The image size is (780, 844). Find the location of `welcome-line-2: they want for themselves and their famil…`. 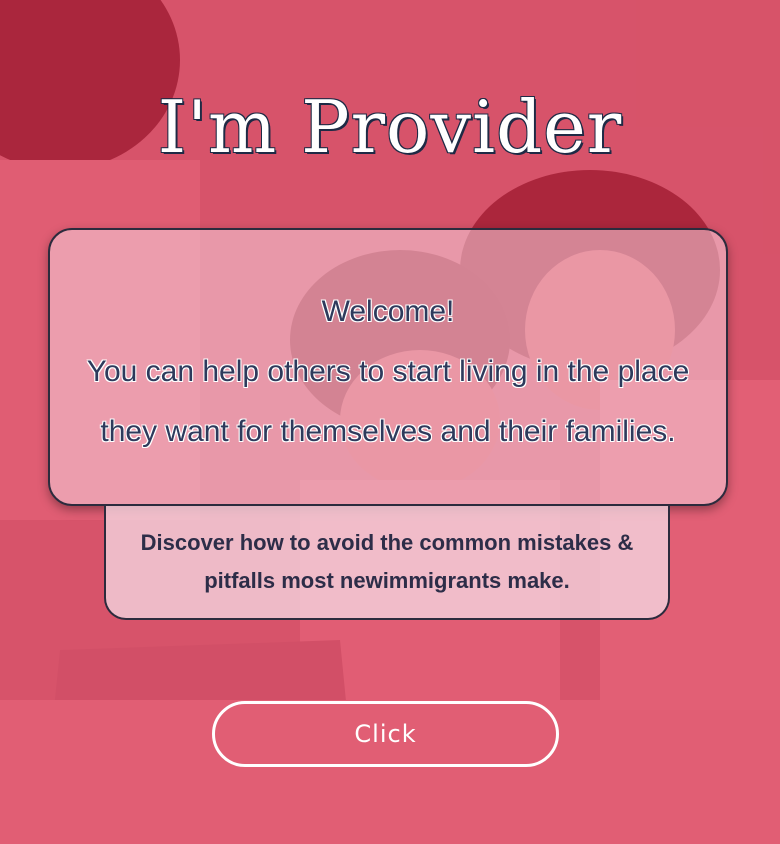

welcome-line-2: they want for themselves and their famil… is located at coordinates (388, 431).